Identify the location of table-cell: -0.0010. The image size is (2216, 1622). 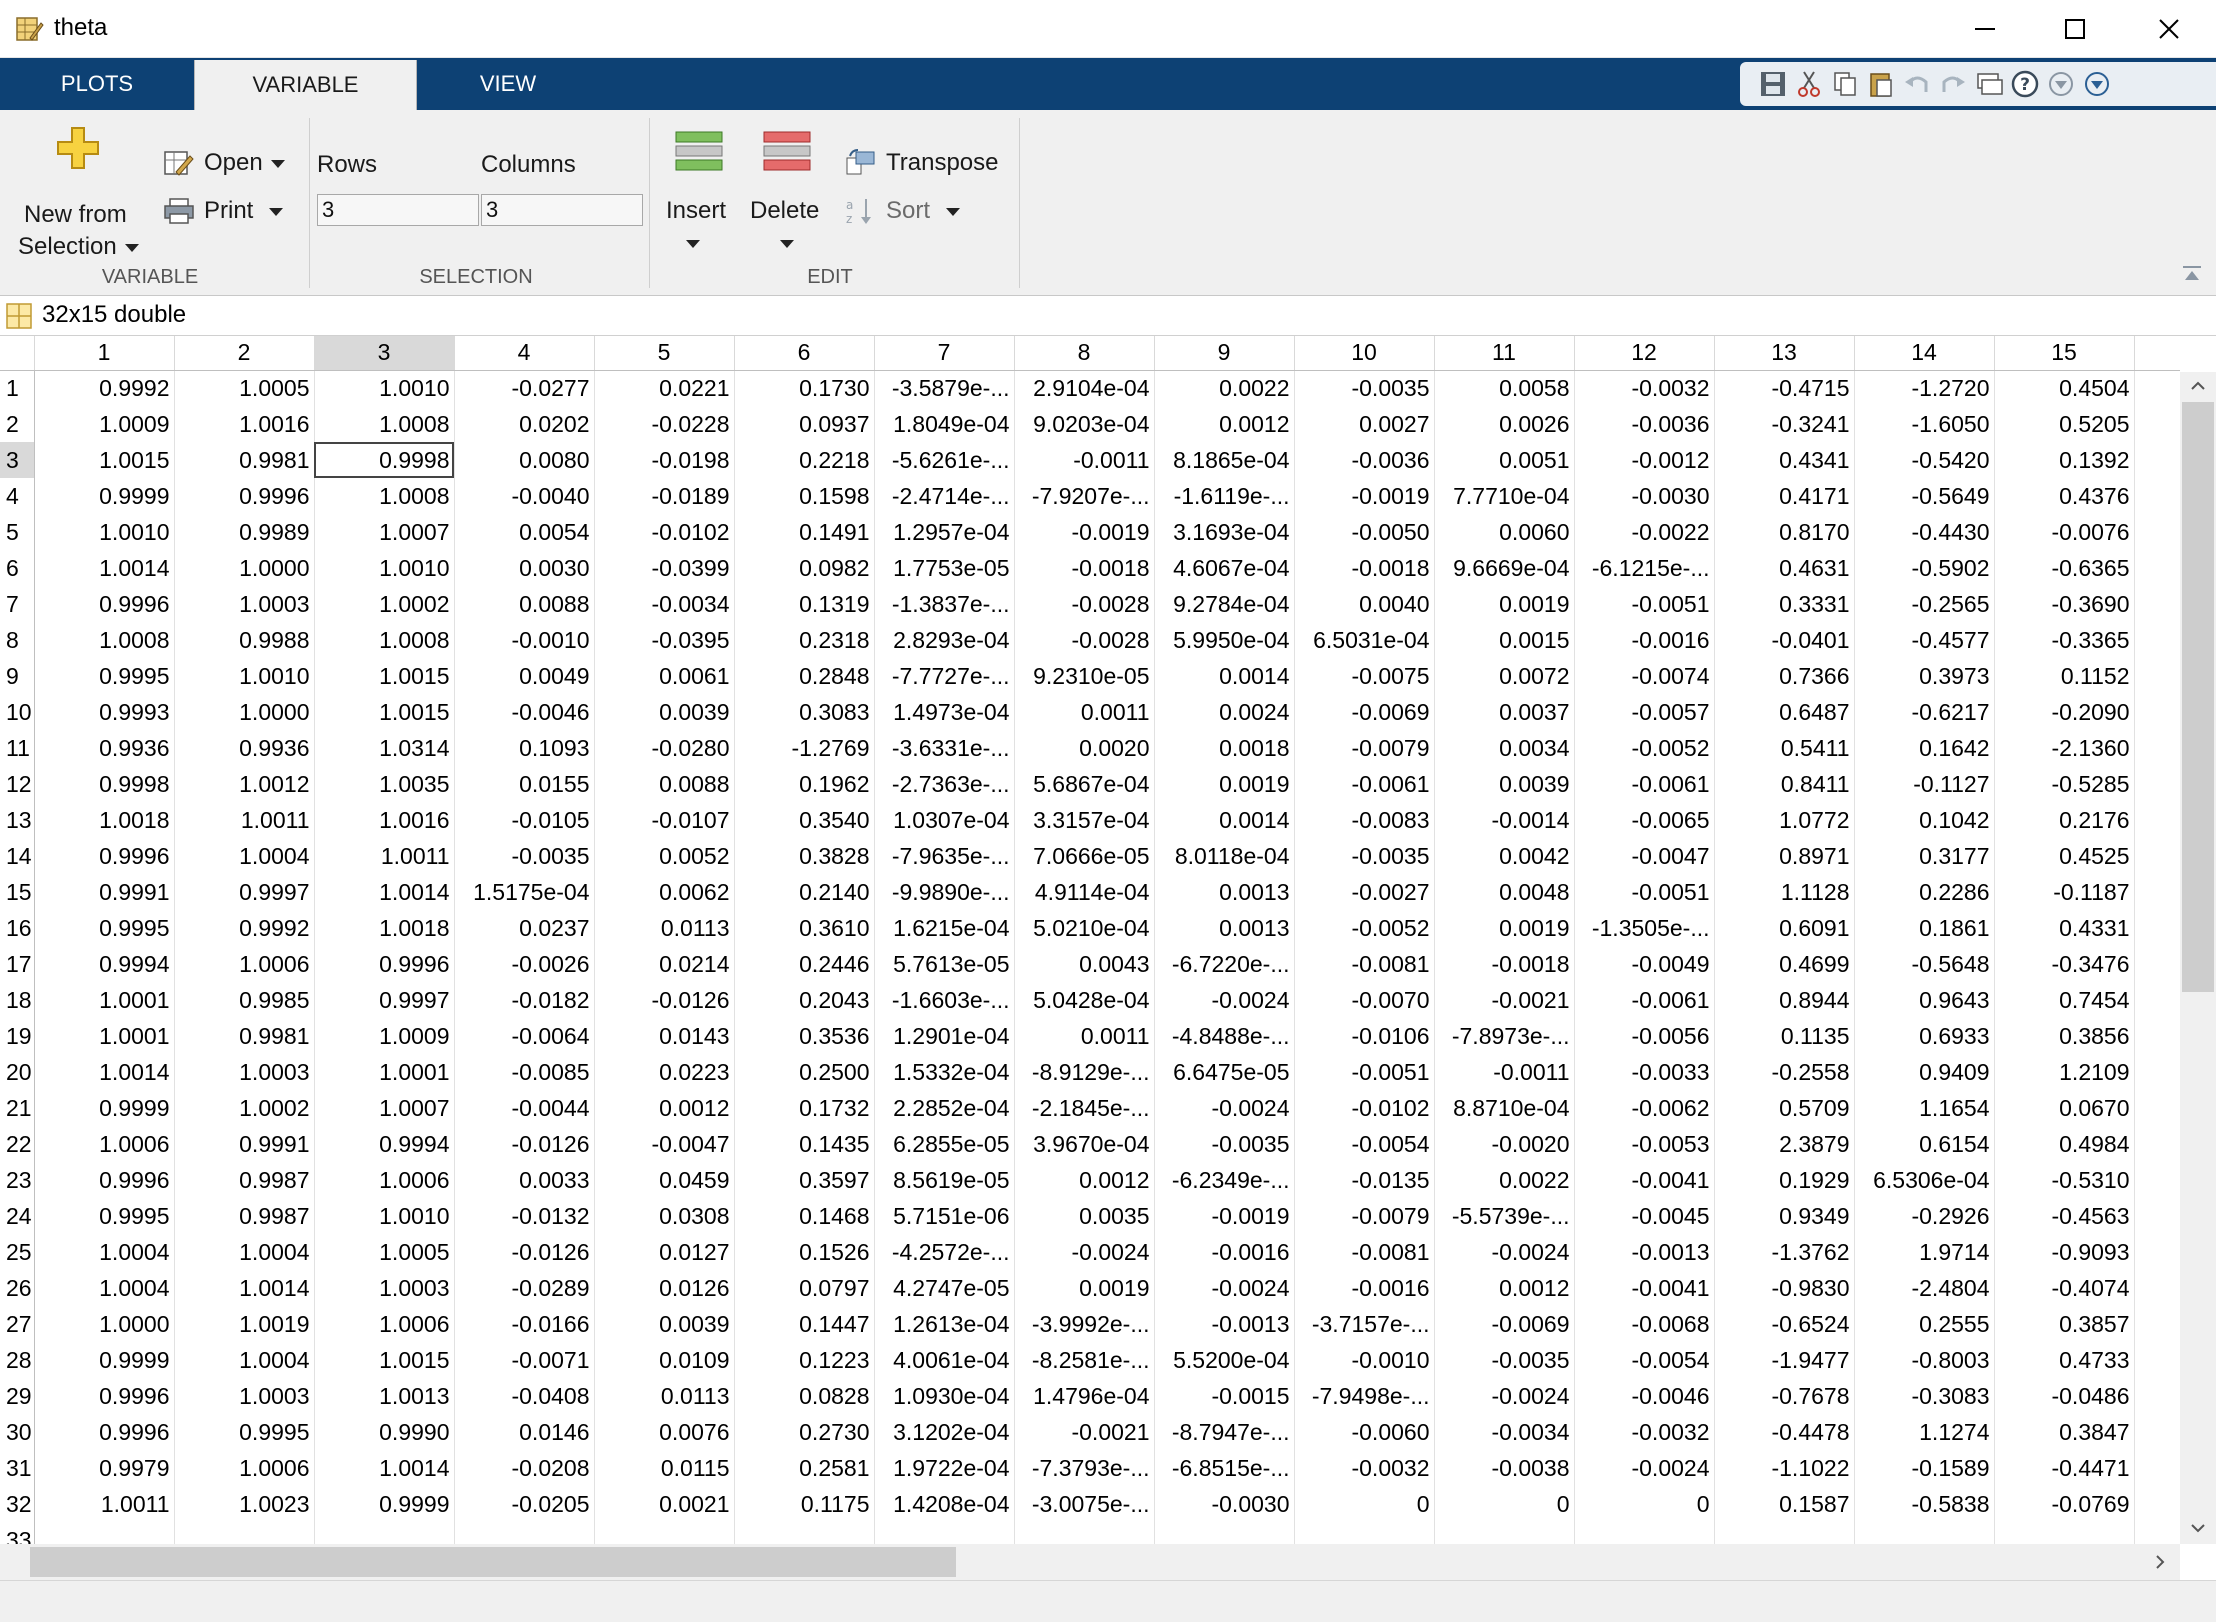
(524, 640).